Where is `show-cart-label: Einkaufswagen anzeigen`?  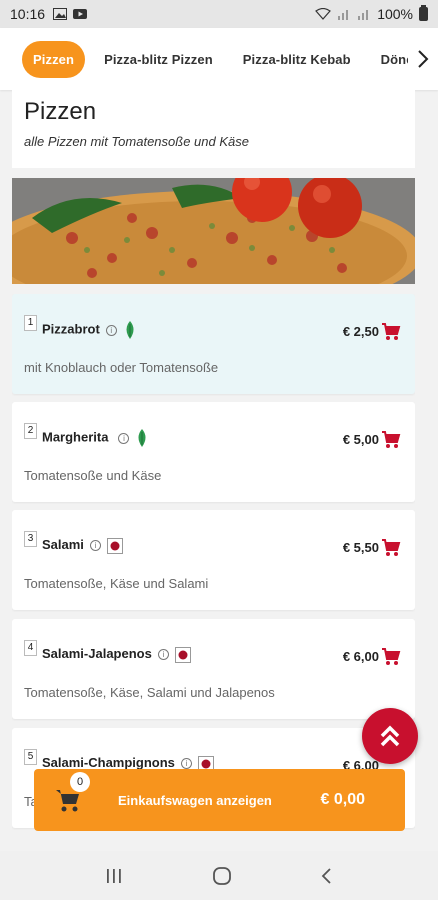 show-cart-label: Einkaufswagen anzeigen is located at coordinates (195, 800).